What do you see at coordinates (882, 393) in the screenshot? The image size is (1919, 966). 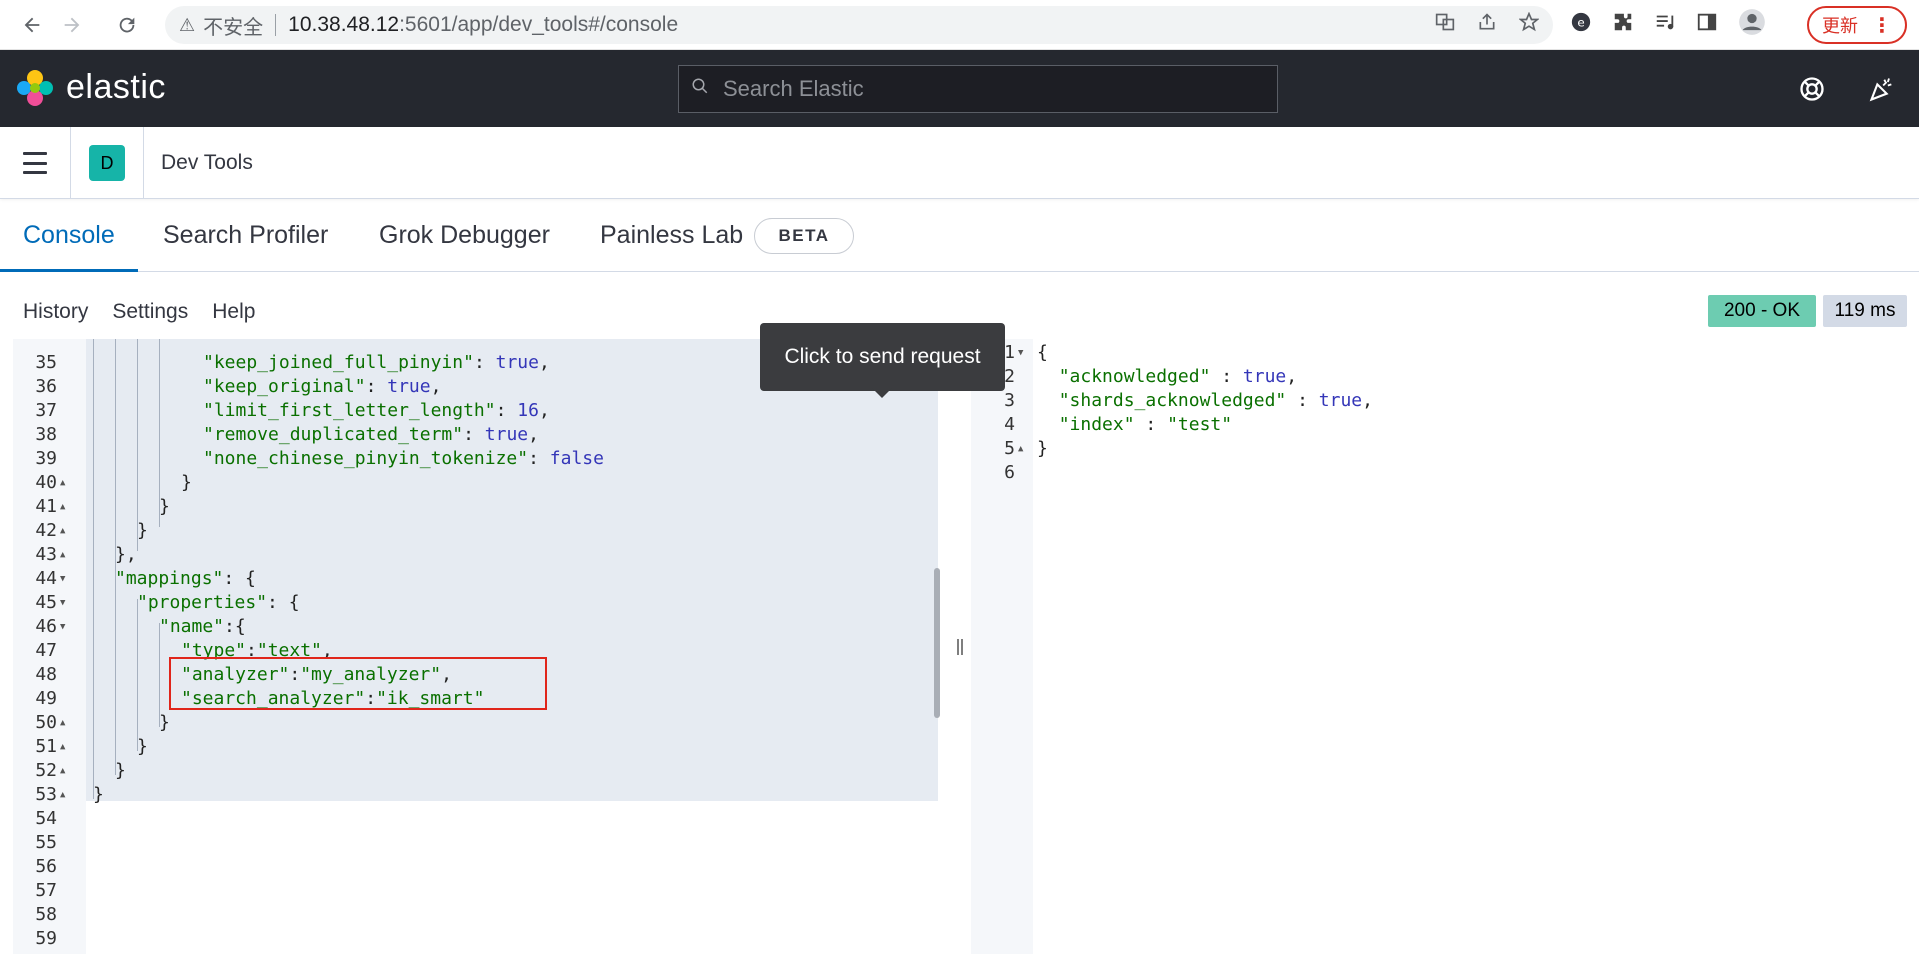 I see `tooltip-arrow` at bounding box center [882, 393].